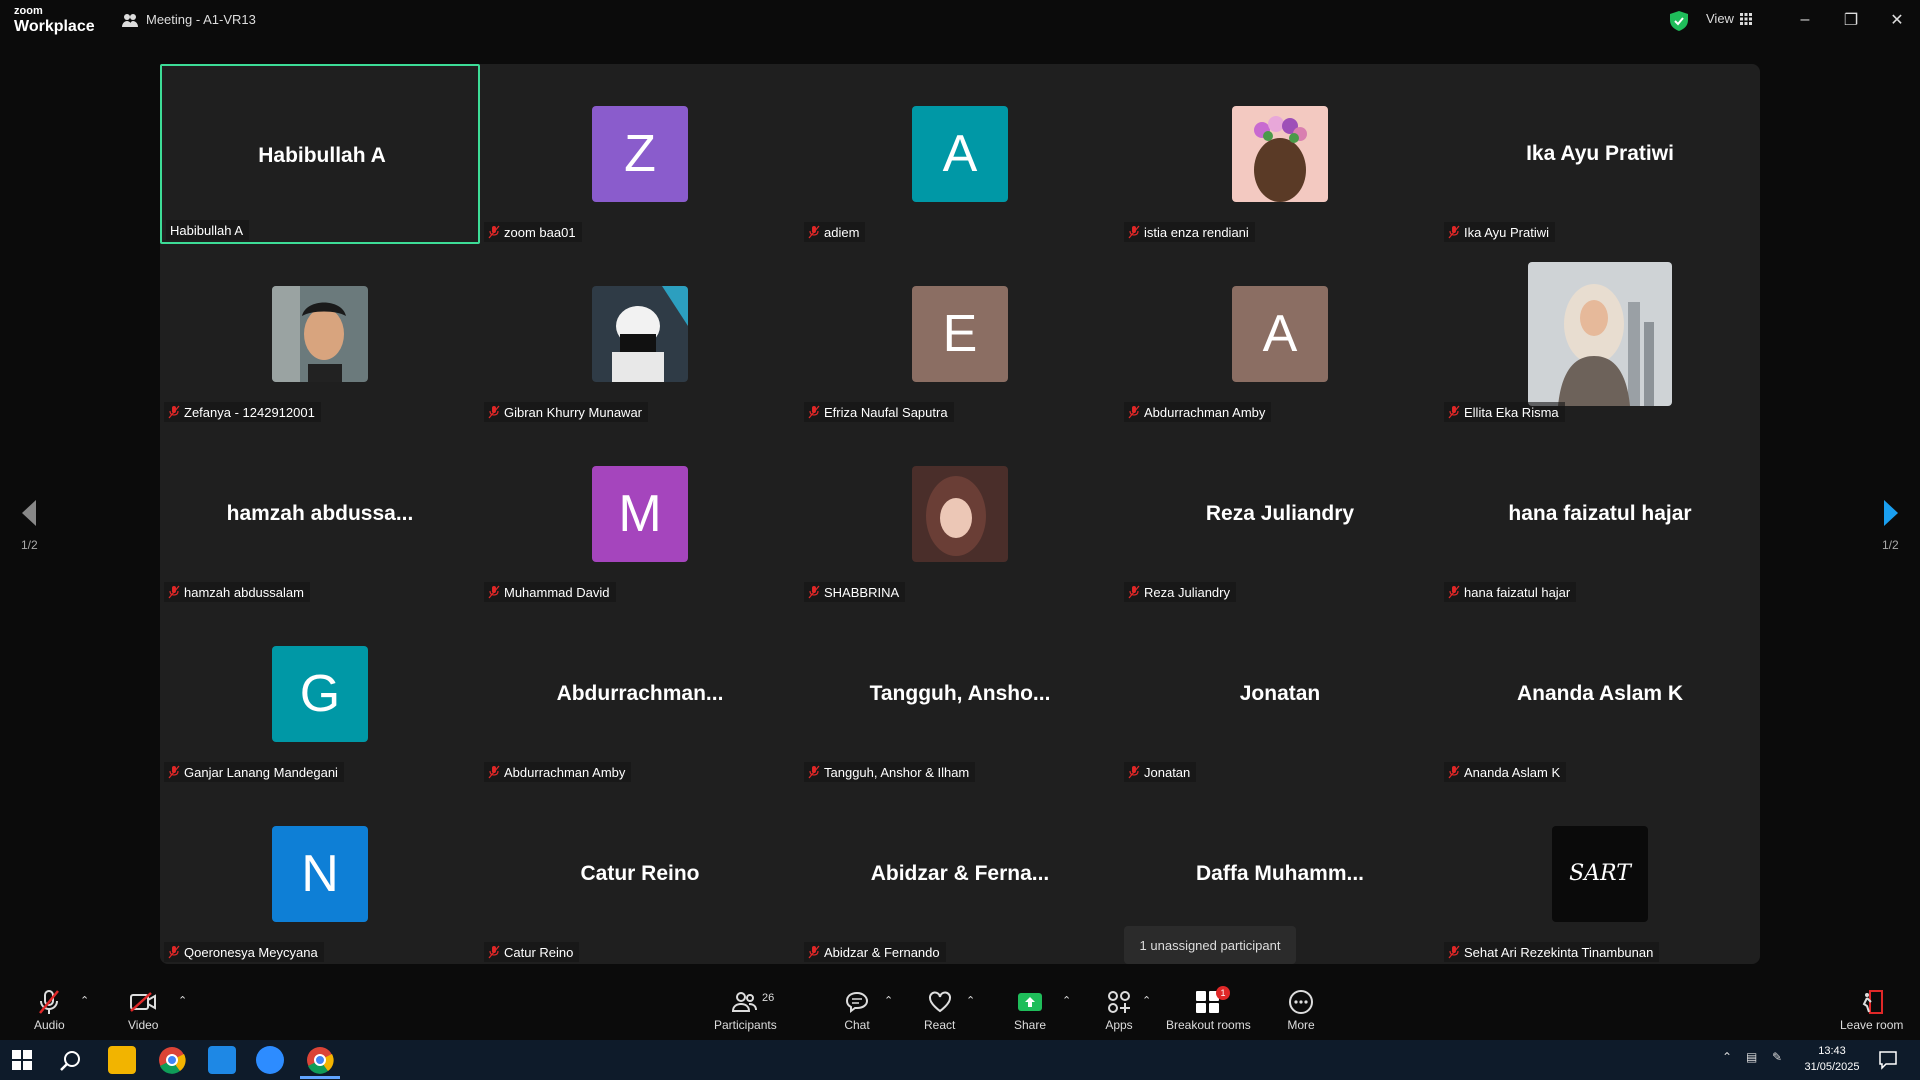  Describe the element at coordinates (897, 772) in the screenshot. I see `participant-name: Tangguh, Anshor & Ilham` at that location.